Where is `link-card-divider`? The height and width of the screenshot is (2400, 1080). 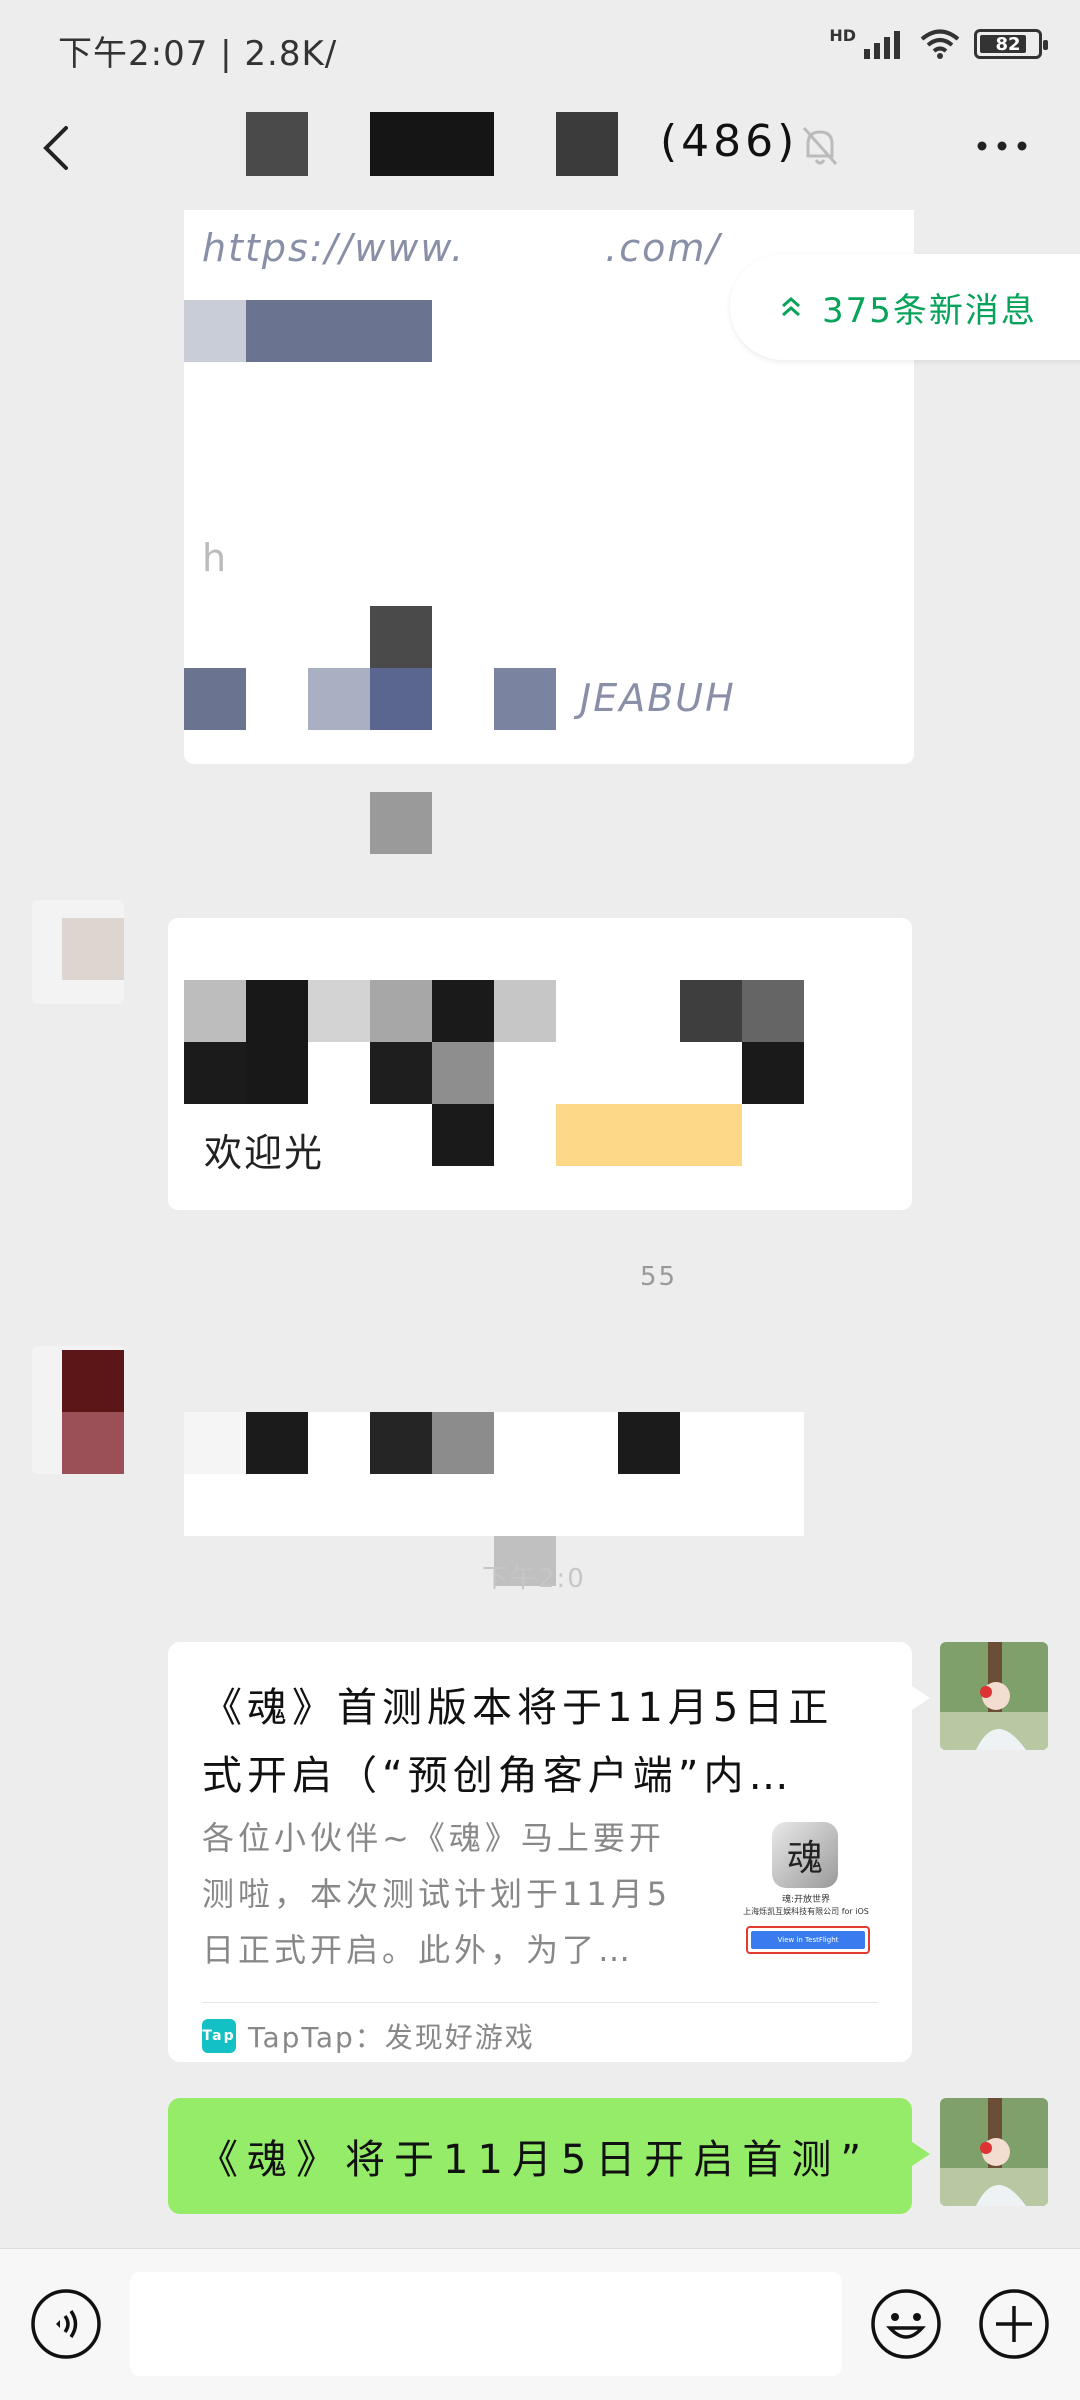
link-card-divider is located at coordinates (540, 2002).